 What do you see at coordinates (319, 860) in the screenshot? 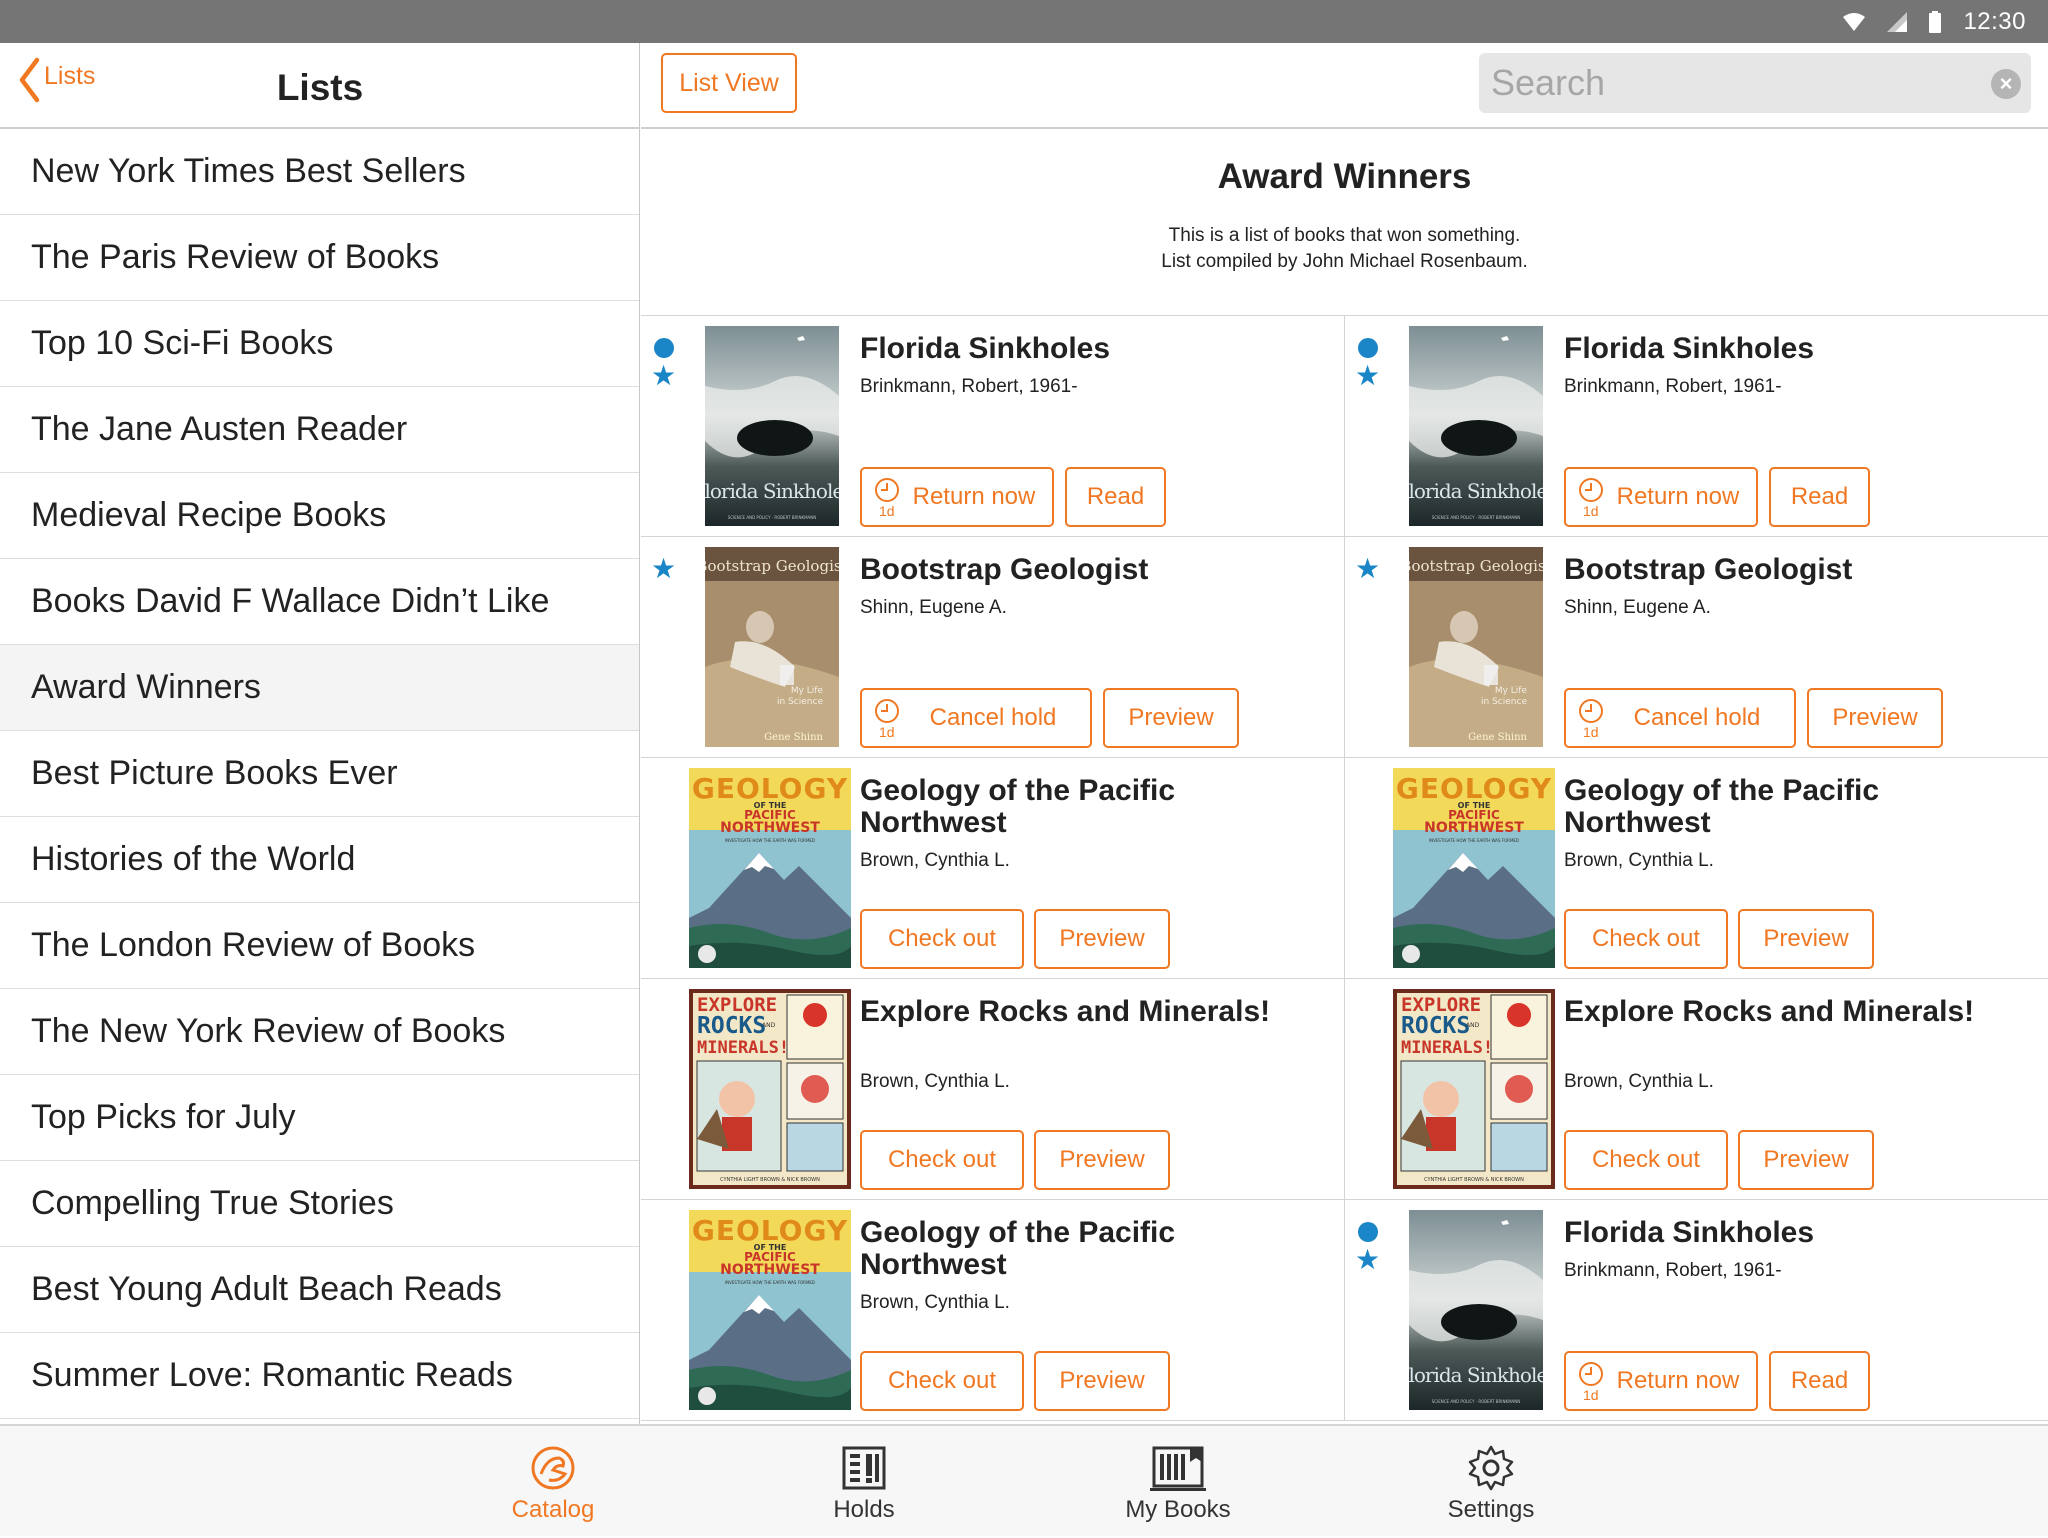
I see `list-item: Histories of the World` at bounding box center [319, 860].